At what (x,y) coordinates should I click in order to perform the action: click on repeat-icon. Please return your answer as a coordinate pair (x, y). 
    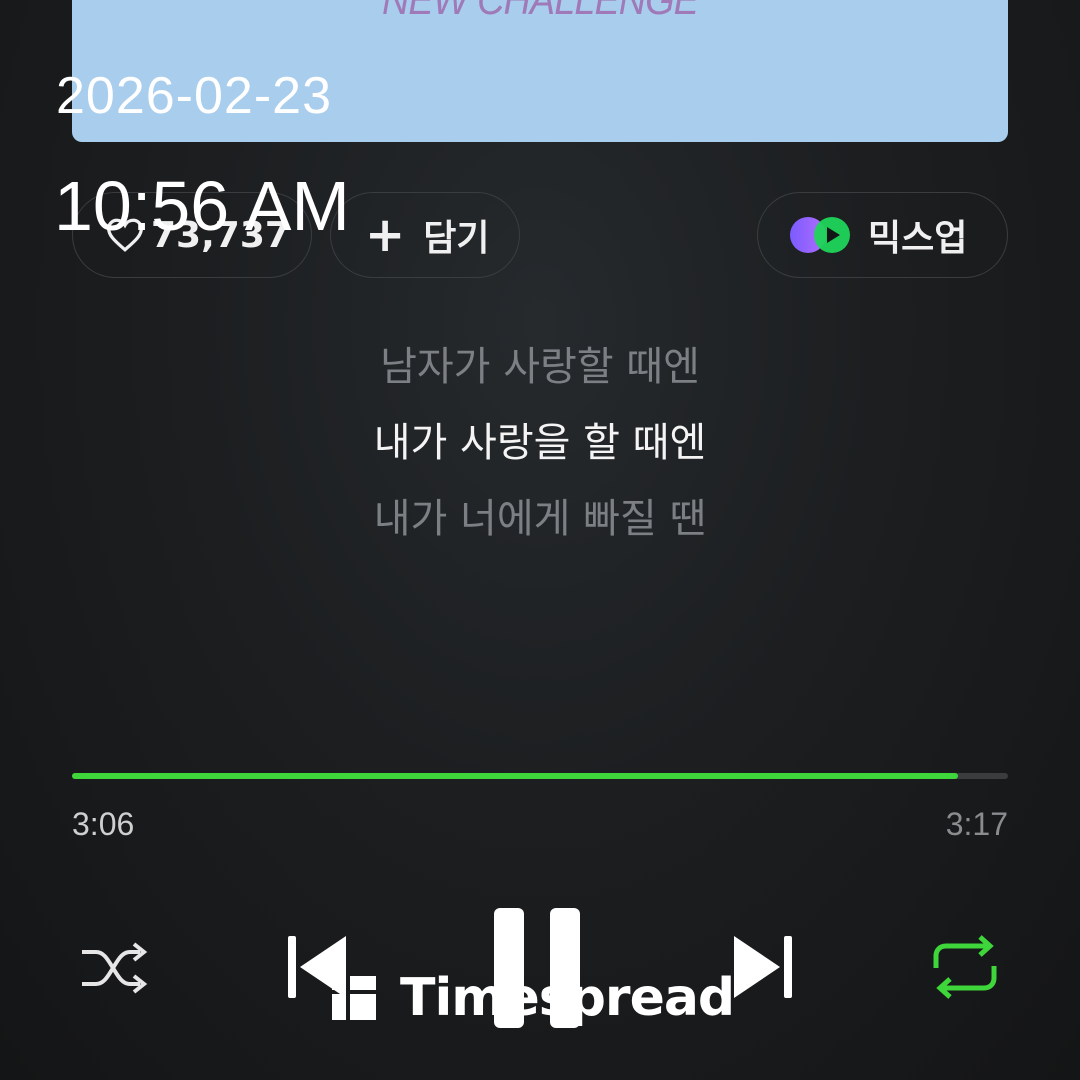
    Looking at the image, I should click on (965, 967).